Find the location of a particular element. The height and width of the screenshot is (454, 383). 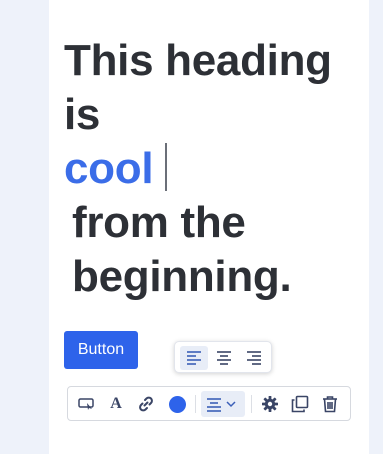

alignment-dropdown is located at coordinates (223, 404).